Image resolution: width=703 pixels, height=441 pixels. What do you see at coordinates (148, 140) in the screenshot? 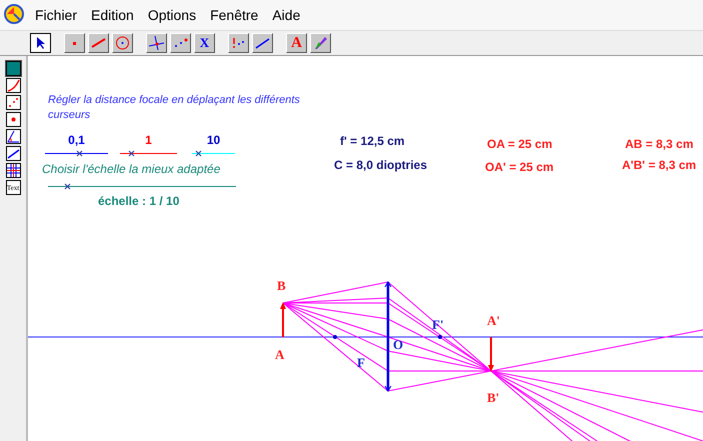
I see `slider-label: 1` at bounding box center [148, 140].